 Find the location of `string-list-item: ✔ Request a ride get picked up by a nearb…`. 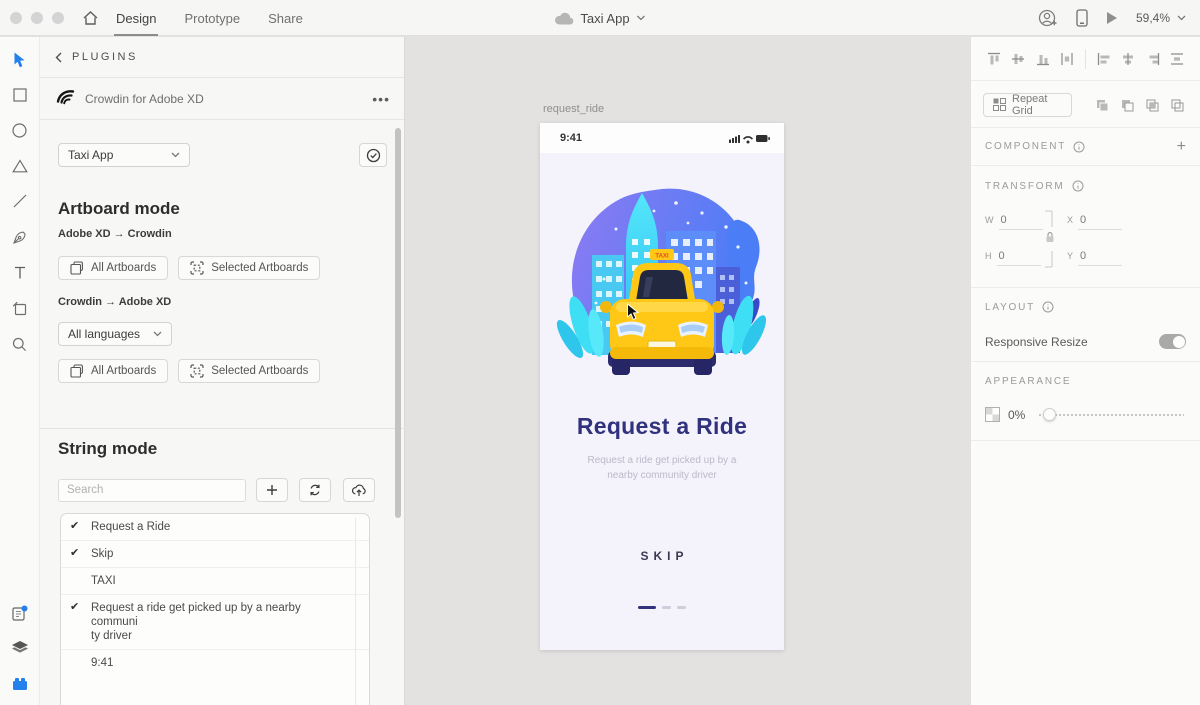

string-list-item: ✔ Request a ride get picked up by a nearb… is located at coordinates (215, 622).